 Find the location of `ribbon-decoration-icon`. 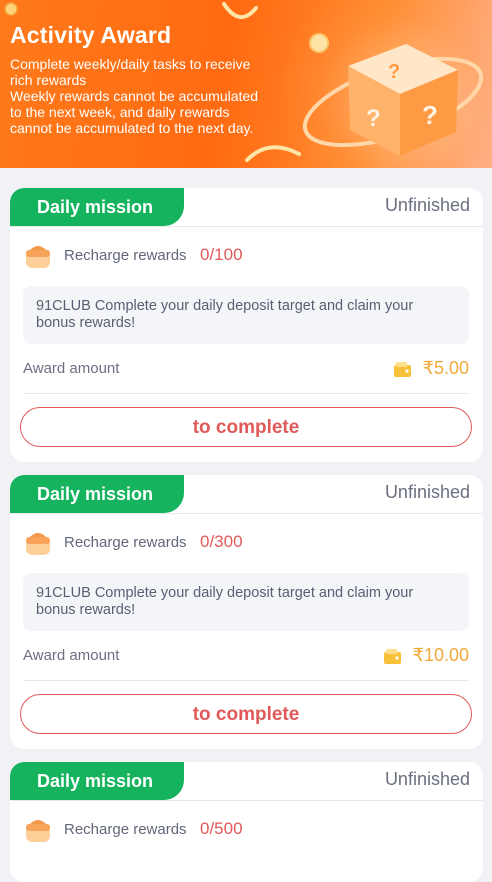

ribbon-decoration-icon is located at coordinates (240, 10).